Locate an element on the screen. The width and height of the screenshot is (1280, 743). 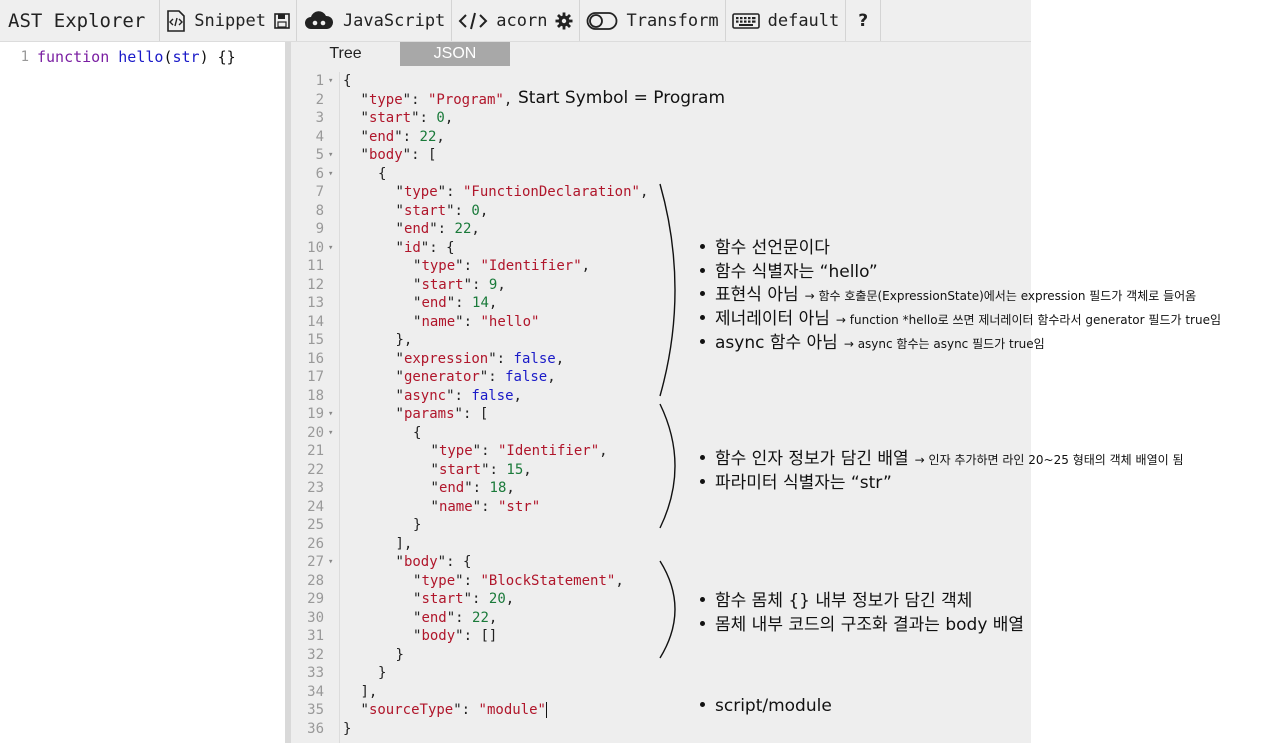
json-line: "sourceType": "module" is located at coordinates (454, 710).